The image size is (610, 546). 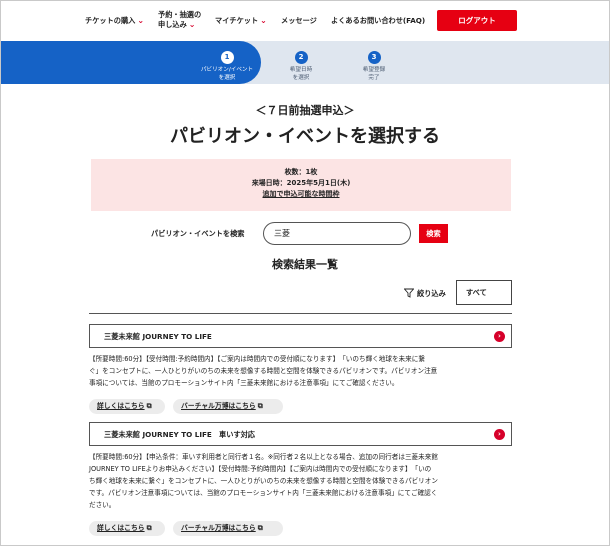 I want to click on result-item-2-details-link: 詳しくはこちら ⧉, so click(x=127, y=528).